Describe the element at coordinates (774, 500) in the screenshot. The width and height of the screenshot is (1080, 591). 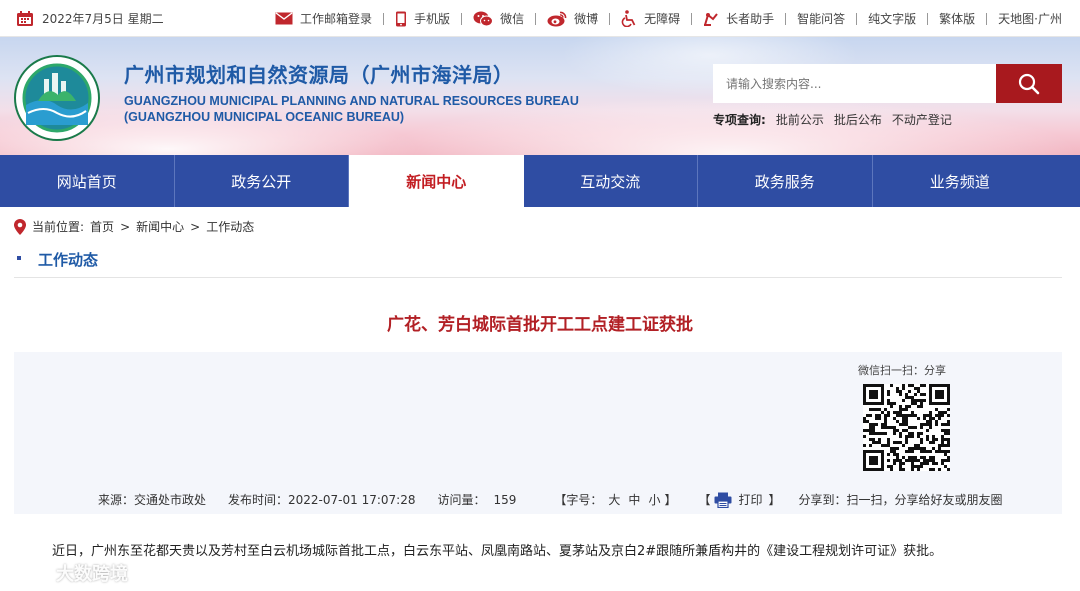
I see `print-close: 】` at that location.